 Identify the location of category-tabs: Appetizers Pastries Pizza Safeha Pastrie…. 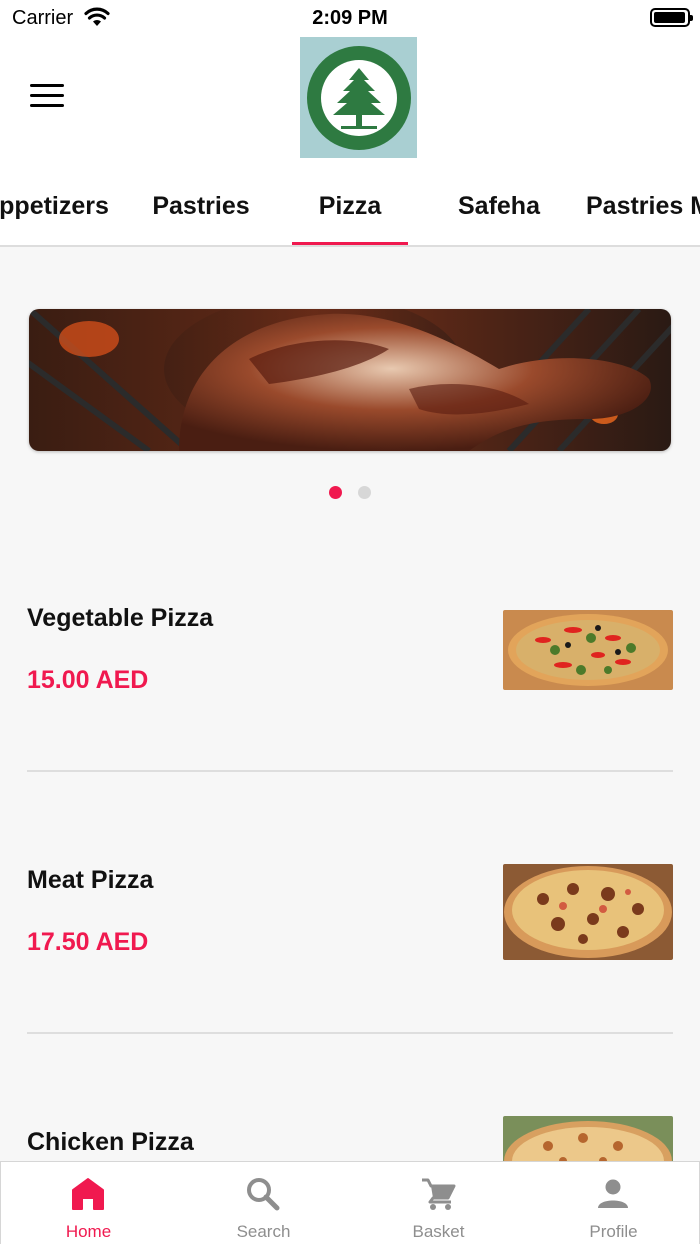
(350, 206).